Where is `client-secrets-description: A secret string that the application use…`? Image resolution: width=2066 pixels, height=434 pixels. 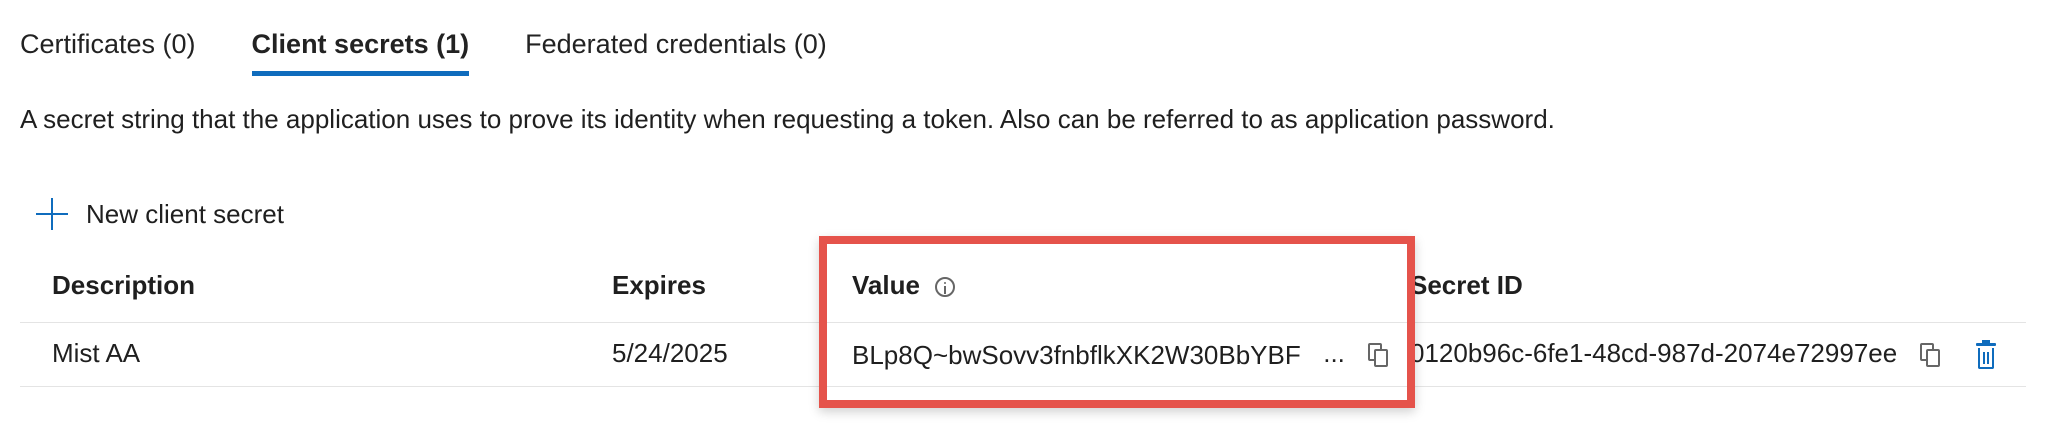
client-secrets-description: A secret string that the application use… is located at coordinates (787, 119).